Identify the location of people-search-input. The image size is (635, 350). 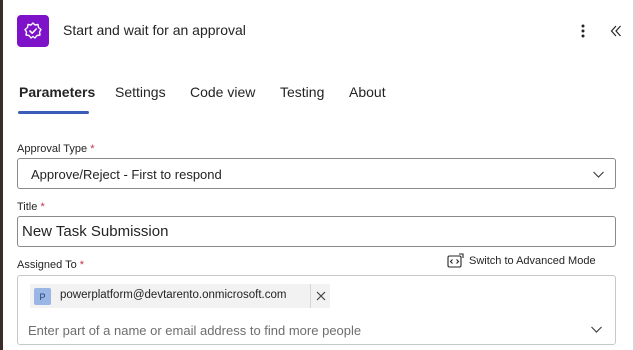
(298, 330).